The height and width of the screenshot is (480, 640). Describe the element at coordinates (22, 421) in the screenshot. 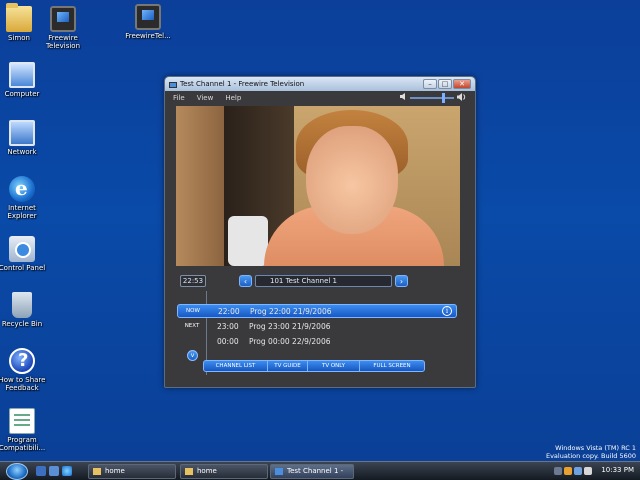

I see `document-icon` at that location.